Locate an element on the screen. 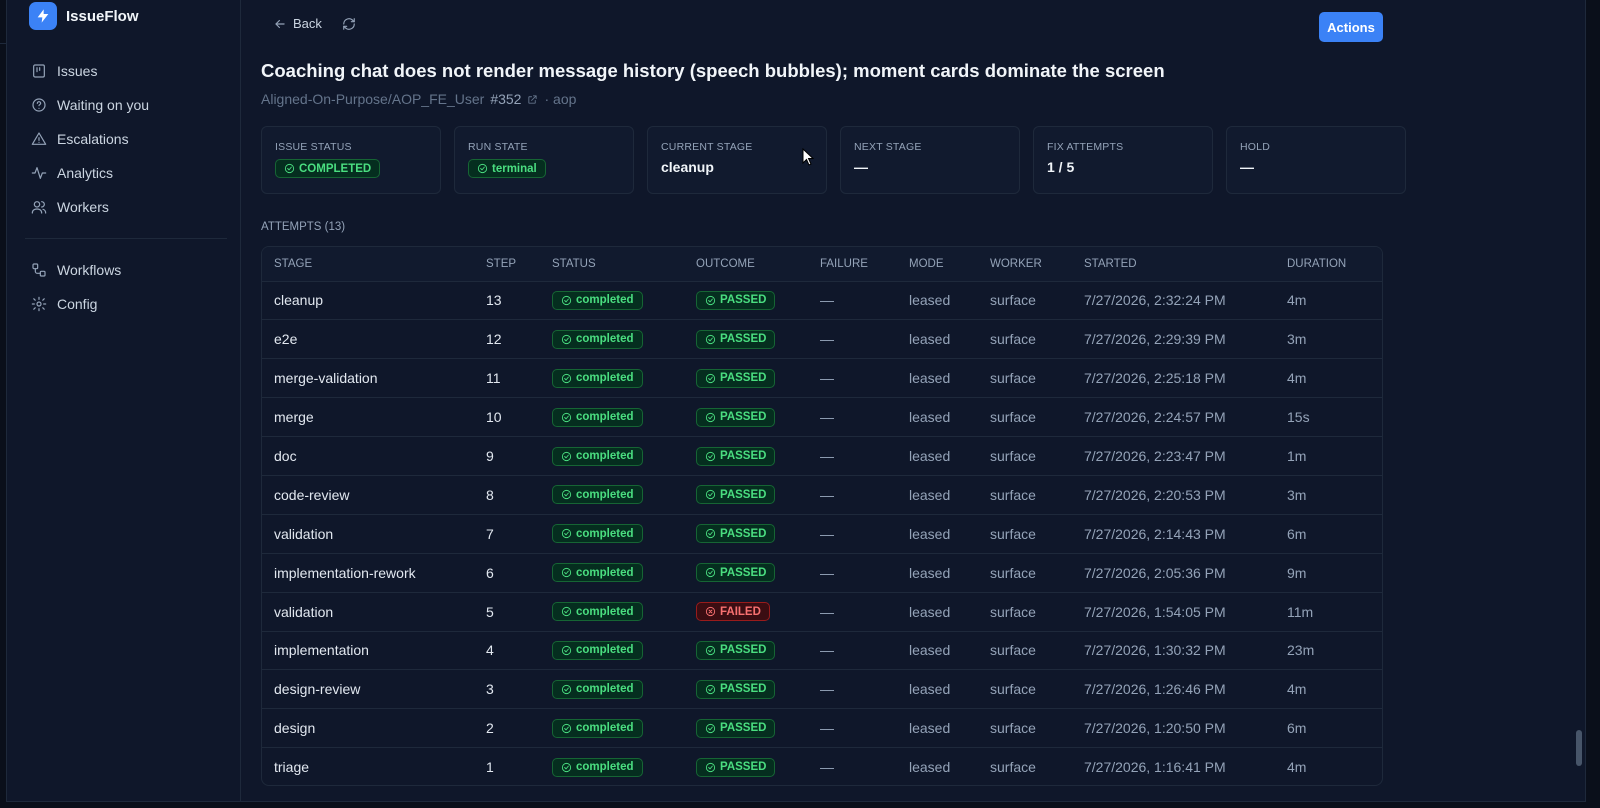  sidebar-item-waiting-on-you: Waiting on you is located at coordinates (126, 105).